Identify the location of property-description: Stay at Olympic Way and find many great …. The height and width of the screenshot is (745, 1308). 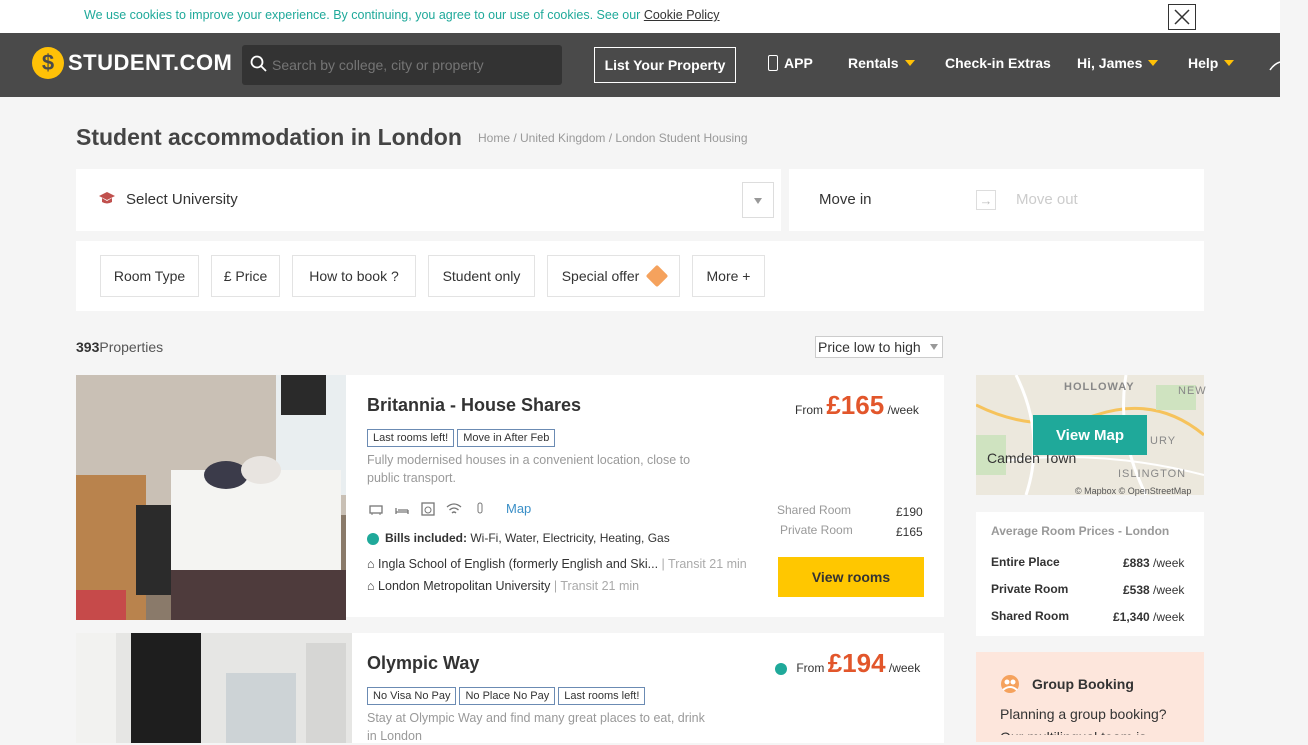
(536, 727).